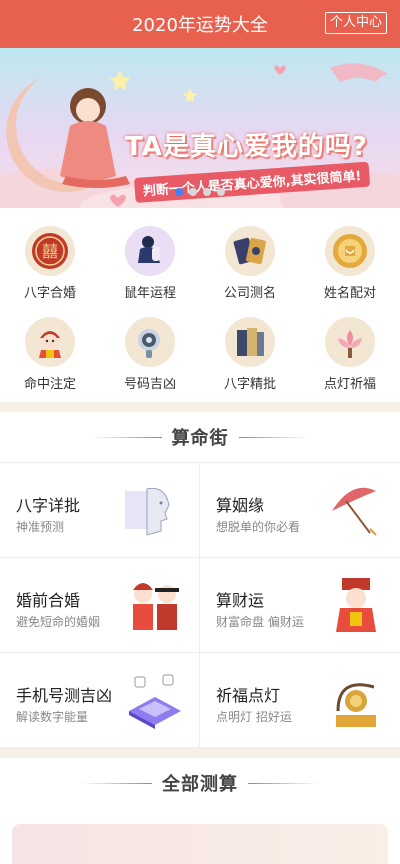  What do you see at coordinates (349, 384) in the screenshot?
I see `grid-item-label: 点灯祈福` at bounding box center [349, 384].